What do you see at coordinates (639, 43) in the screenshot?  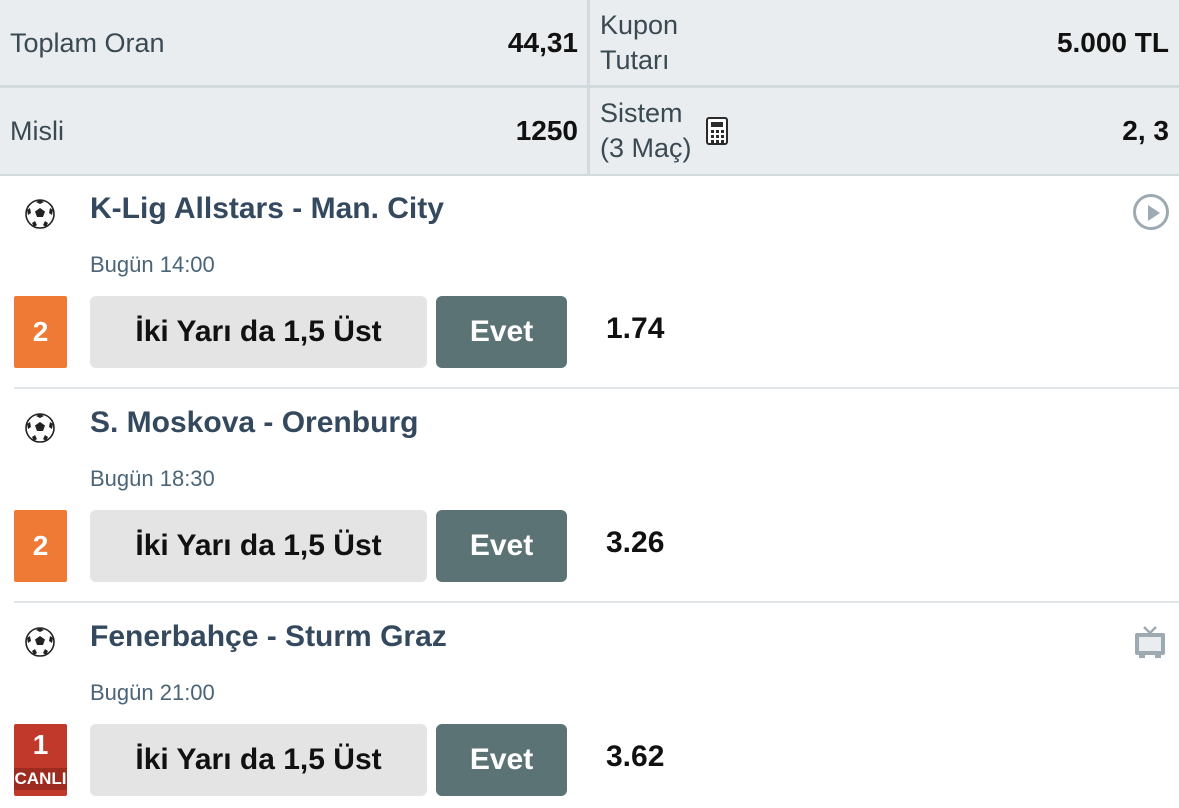 I see `coupon-amount-label: Kupon Tutarı` at bounding box center [639, 43].